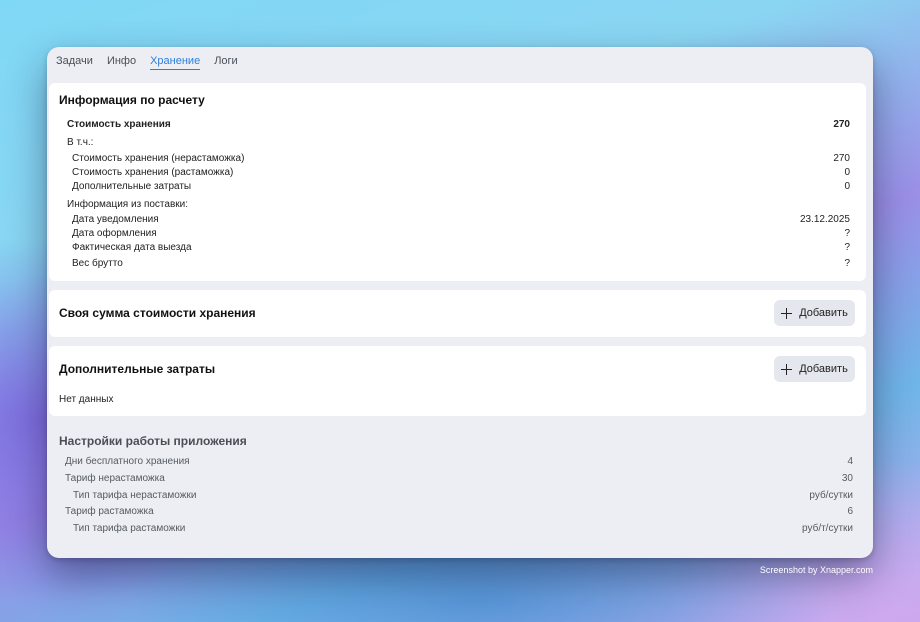 This screenshot has width=920, height=622. Describe the element at coordinates (457, 160) in the screenshot. I see `cost-item-row: Стоимость хранения (нерастаможка) 270` at that location.